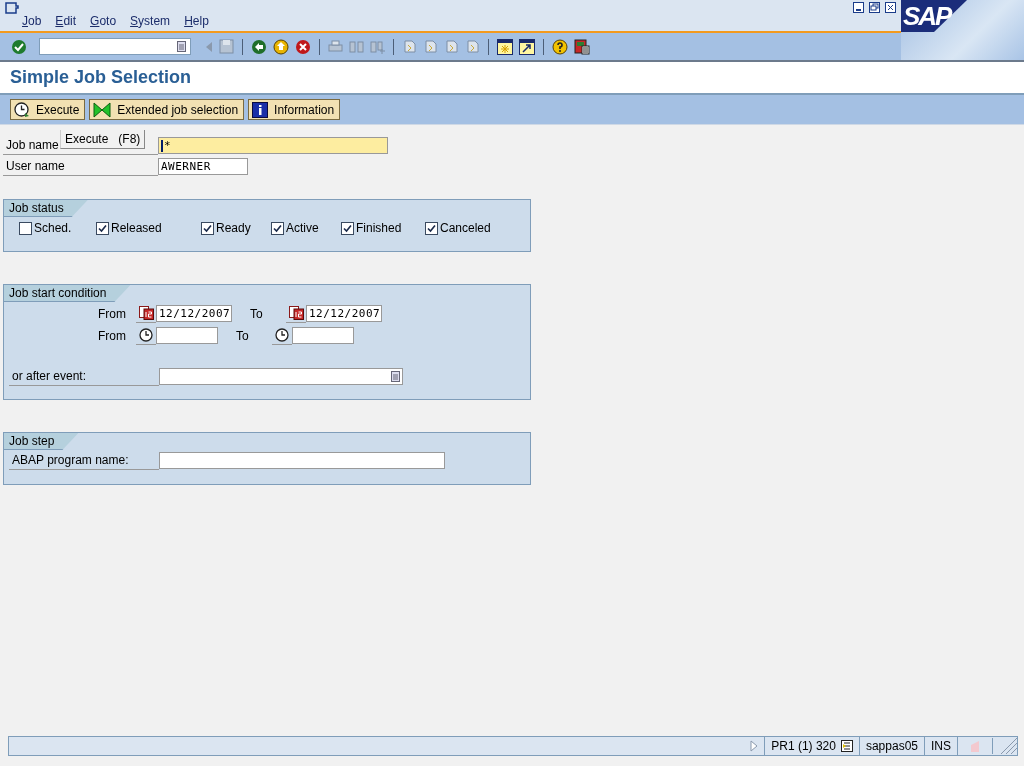 The height and width of the screenshot is (766, 1024). Describe the element at coordinates (32, 21) in the screenshot. I see `menu-item: Job` at that location.